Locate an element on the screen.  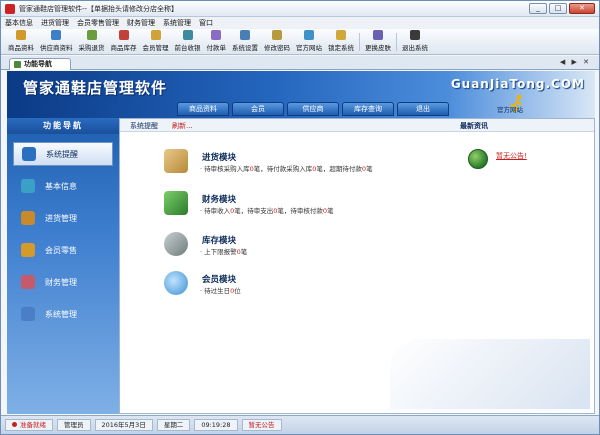
news-title: 最新资讯 is located at coordinates (474, 126).